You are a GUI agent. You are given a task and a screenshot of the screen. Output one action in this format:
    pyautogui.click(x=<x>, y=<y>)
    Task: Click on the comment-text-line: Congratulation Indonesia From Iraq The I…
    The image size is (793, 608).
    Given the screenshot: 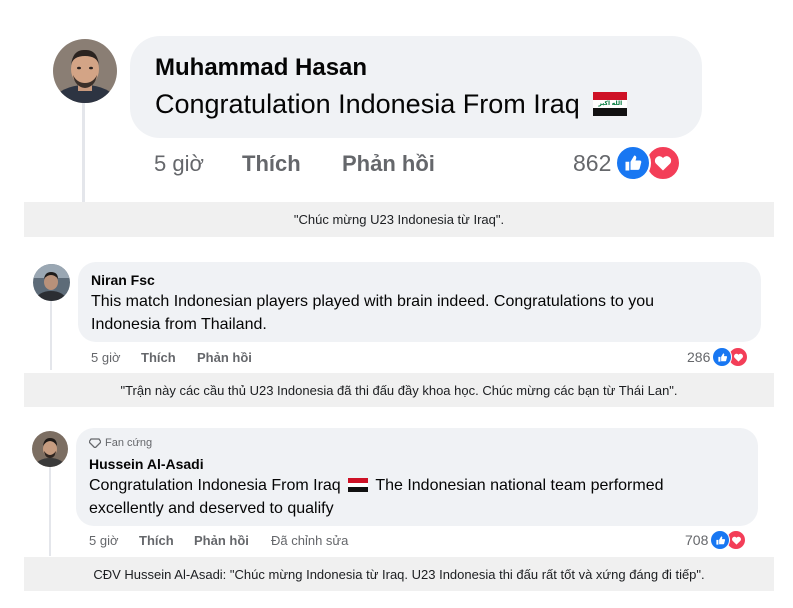 What is the action you would take?
    pyautogui.click(x=376, y=485)
    